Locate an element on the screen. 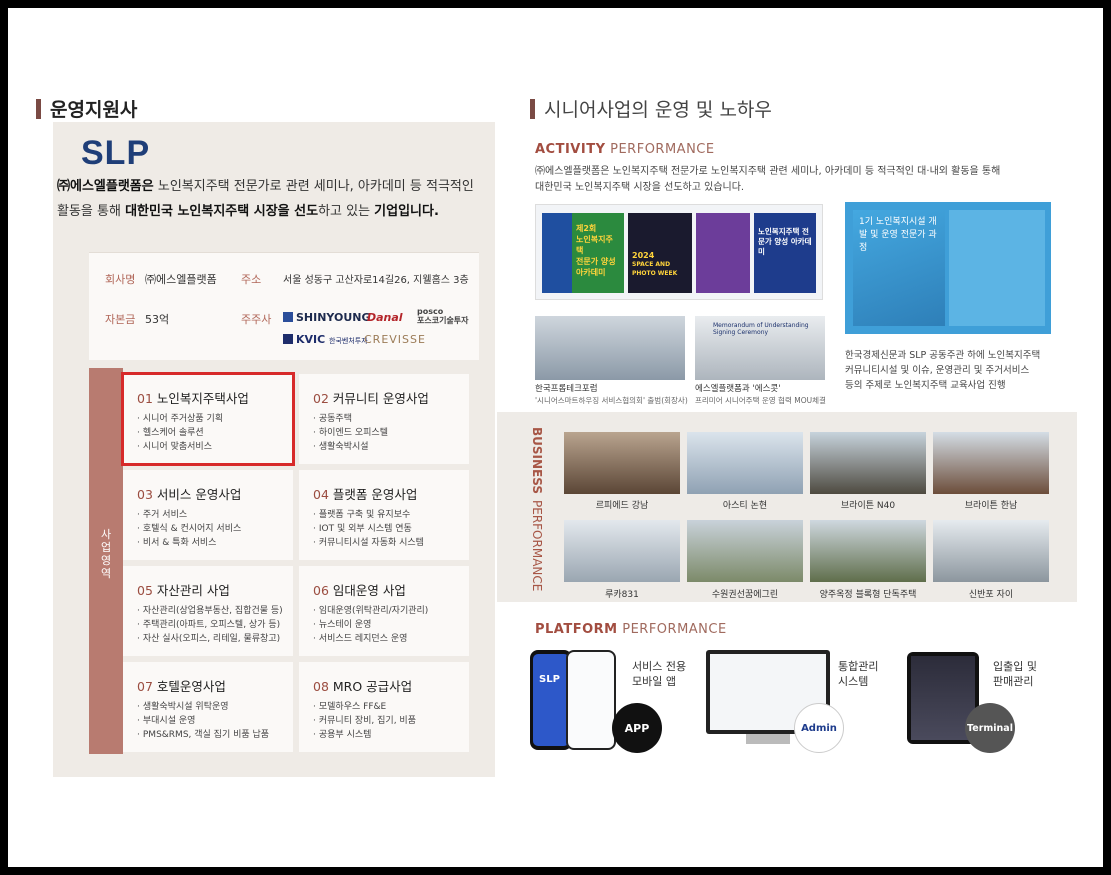 The height and width of the screenshot is (875, 1111). crevisse-logo: CREVISSE is located at coordinates (395, 339).